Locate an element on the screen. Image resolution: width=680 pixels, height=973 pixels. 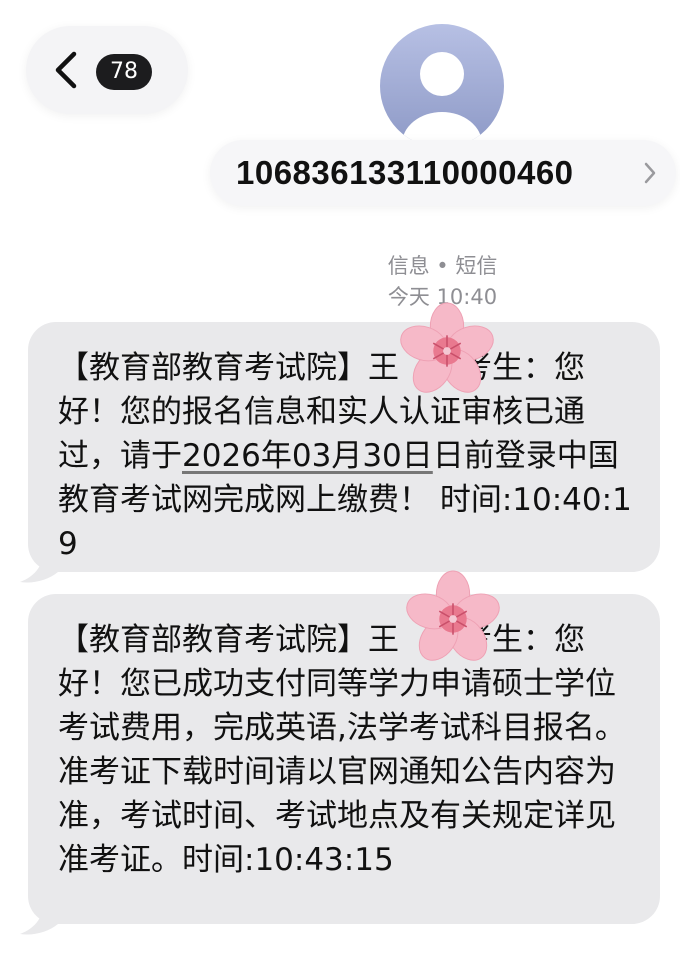
person-avatar-icon is located at coordinates (442, 86).